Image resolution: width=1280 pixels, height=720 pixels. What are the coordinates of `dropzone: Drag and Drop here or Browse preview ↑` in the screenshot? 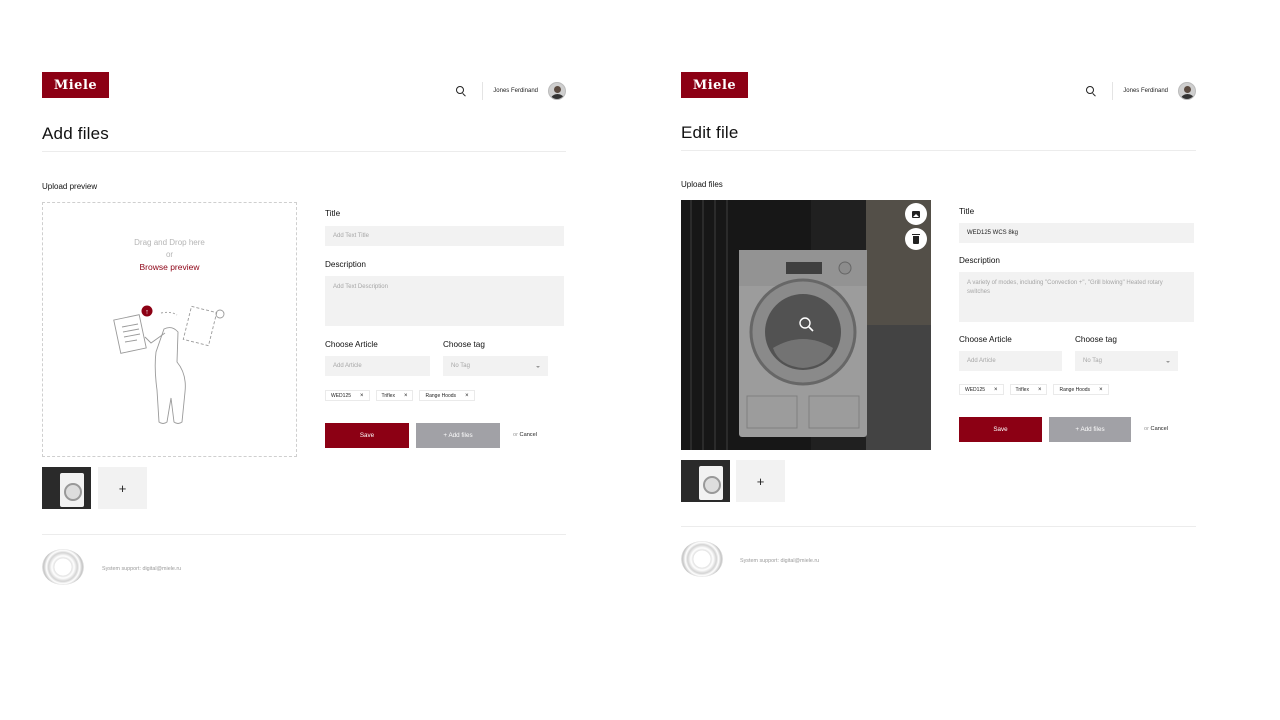 It's located at (169, 329).